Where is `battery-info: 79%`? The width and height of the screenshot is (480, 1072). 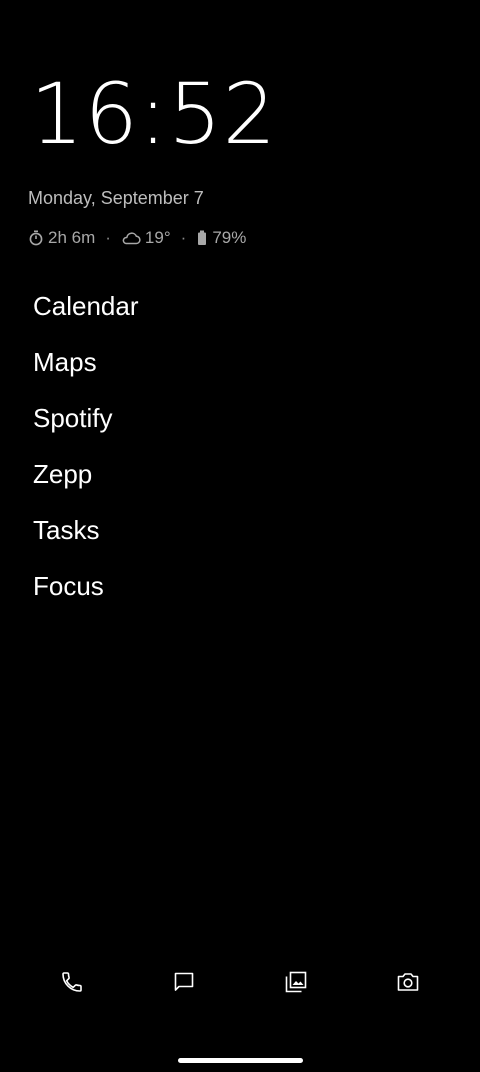 battery-info: 79% is located at coordinates (221, 238).